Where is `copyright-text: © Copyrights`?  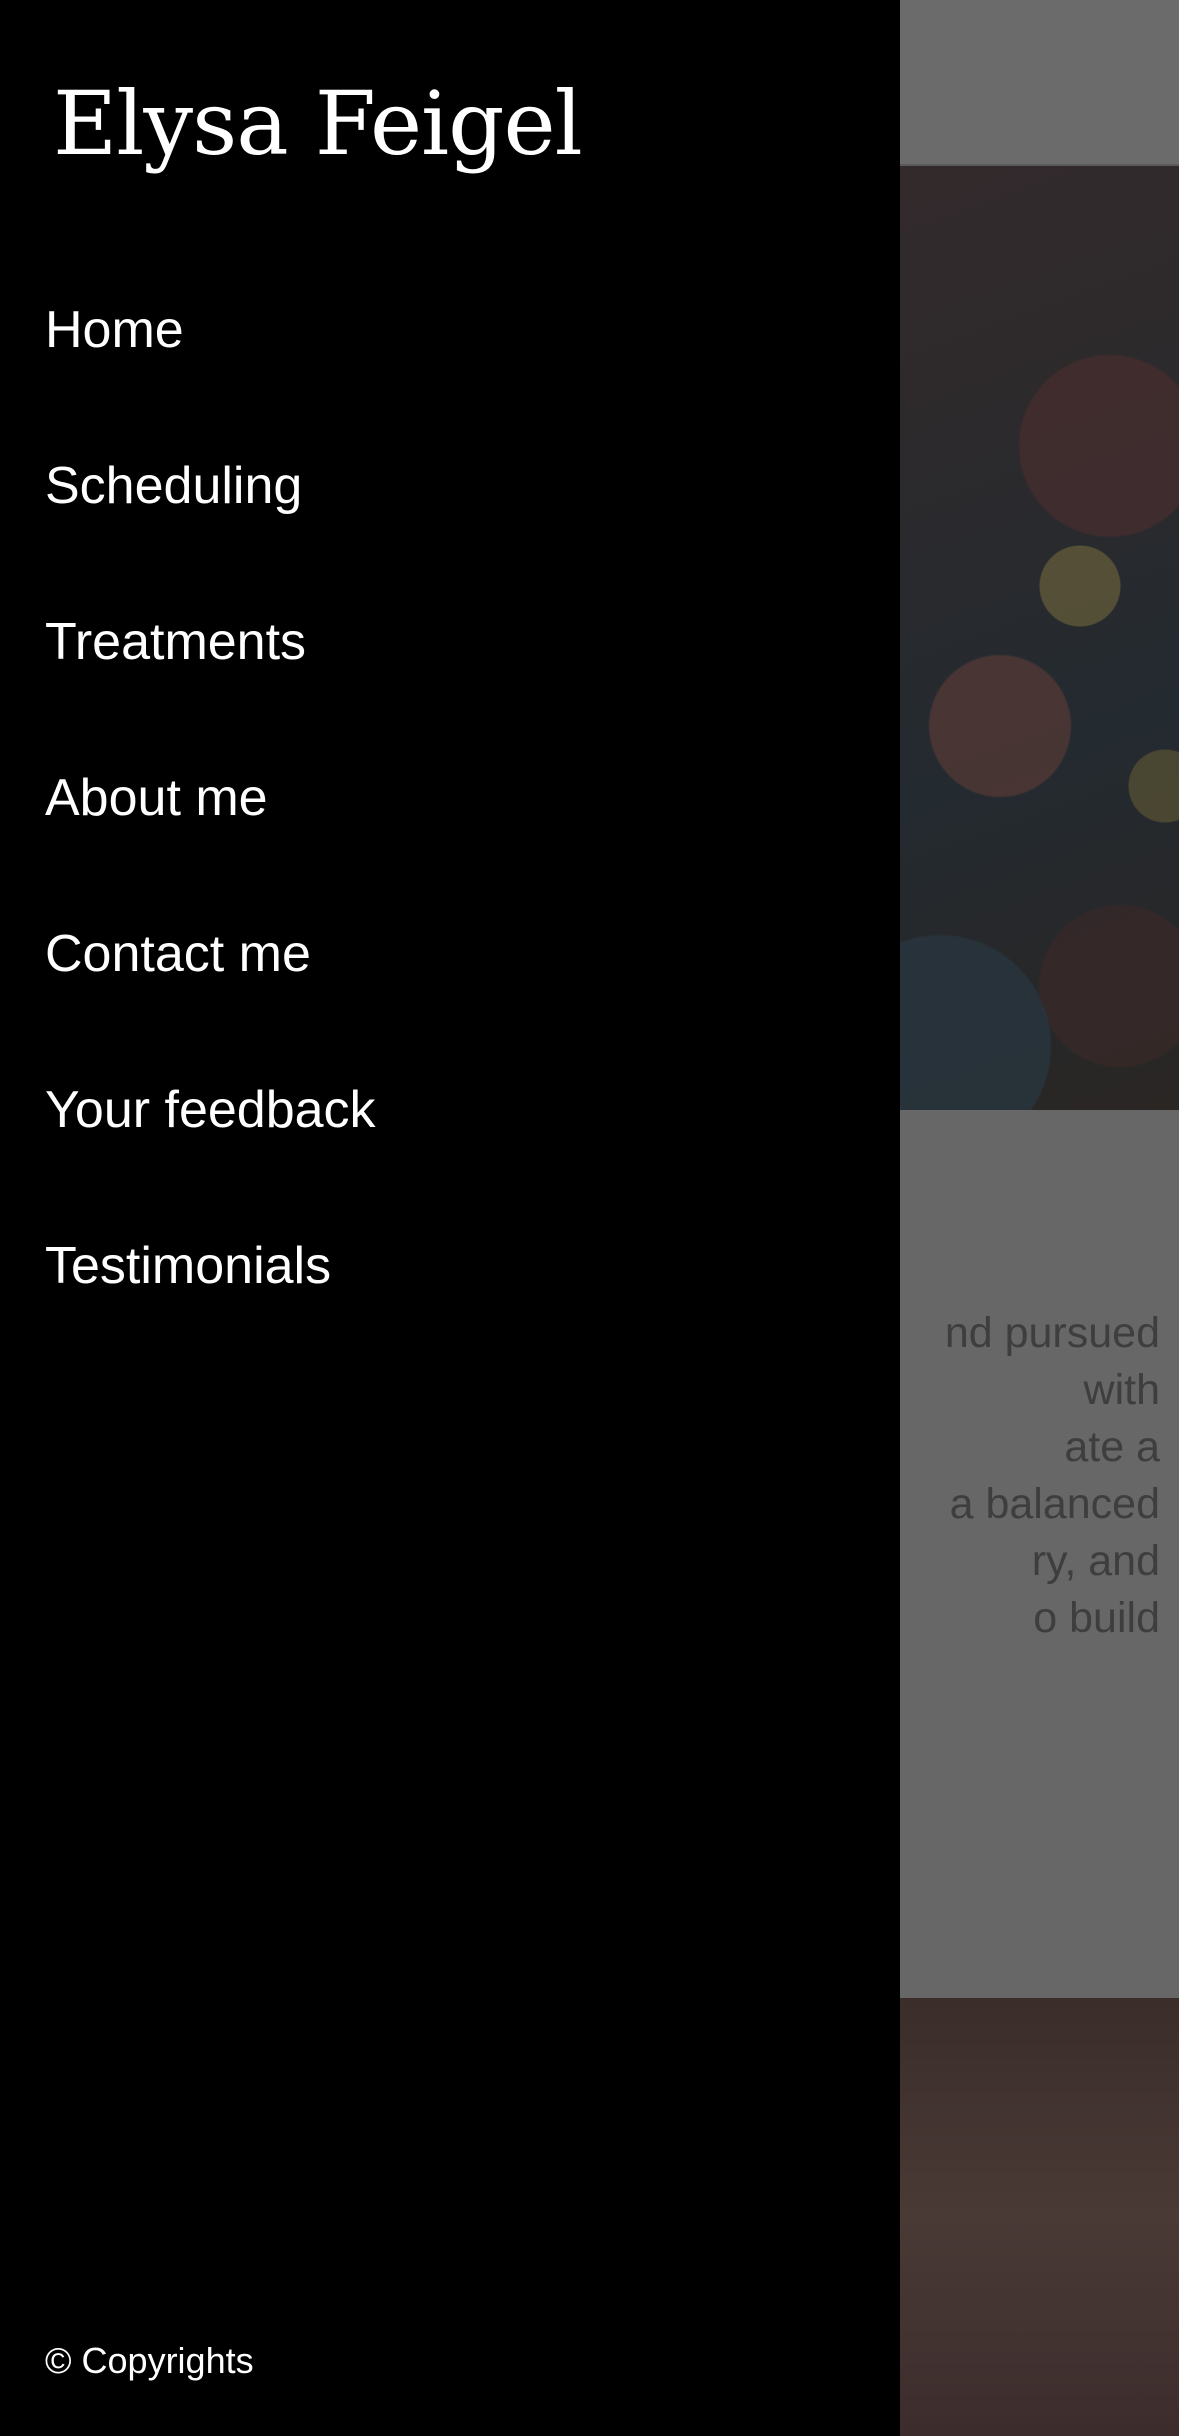 copyright-text: © Copyrights is located at coordinates (149, 2360).